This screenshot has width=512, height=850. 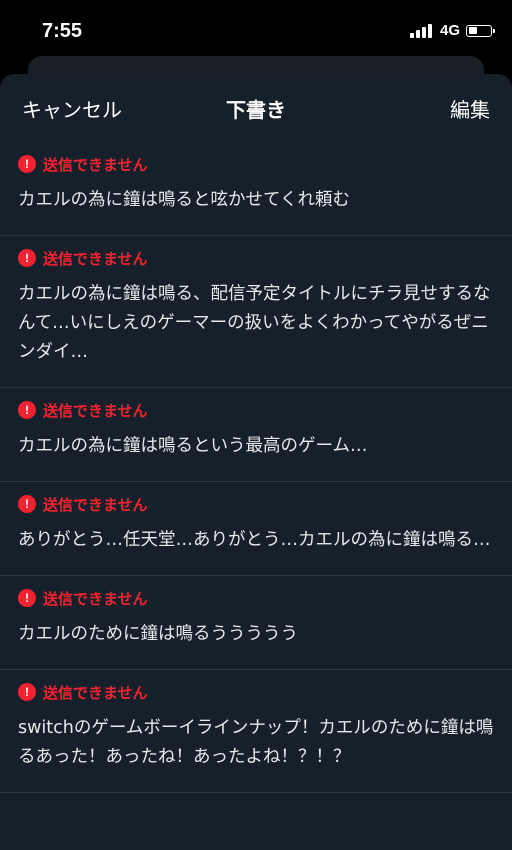 I want to click on signal-icon, so click(x=420, y=30).